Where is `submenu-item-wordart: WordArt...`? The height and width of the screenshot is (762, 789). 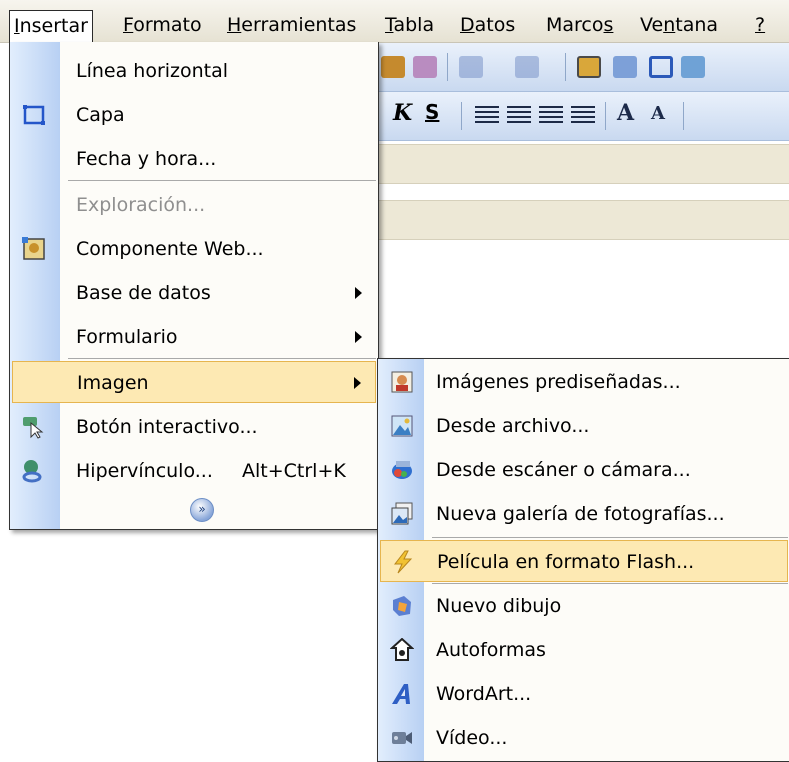
submenu-item-wordart: WordArt... is located at coordinates (583, 694).